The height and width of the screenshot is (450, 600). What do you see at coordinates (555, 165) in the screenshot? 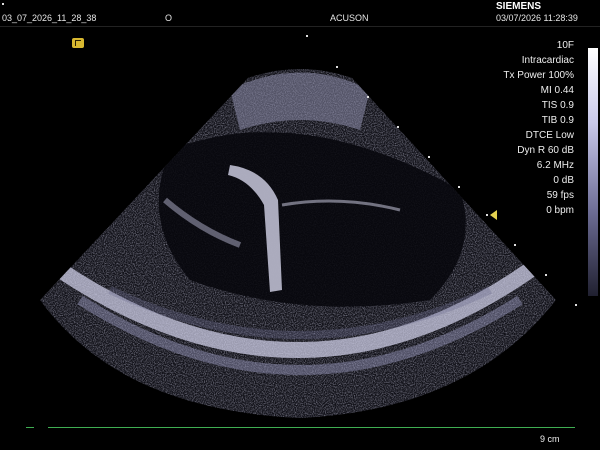
I see `frequency-label: 6.2 MHz` at bounding box center [555, 165].